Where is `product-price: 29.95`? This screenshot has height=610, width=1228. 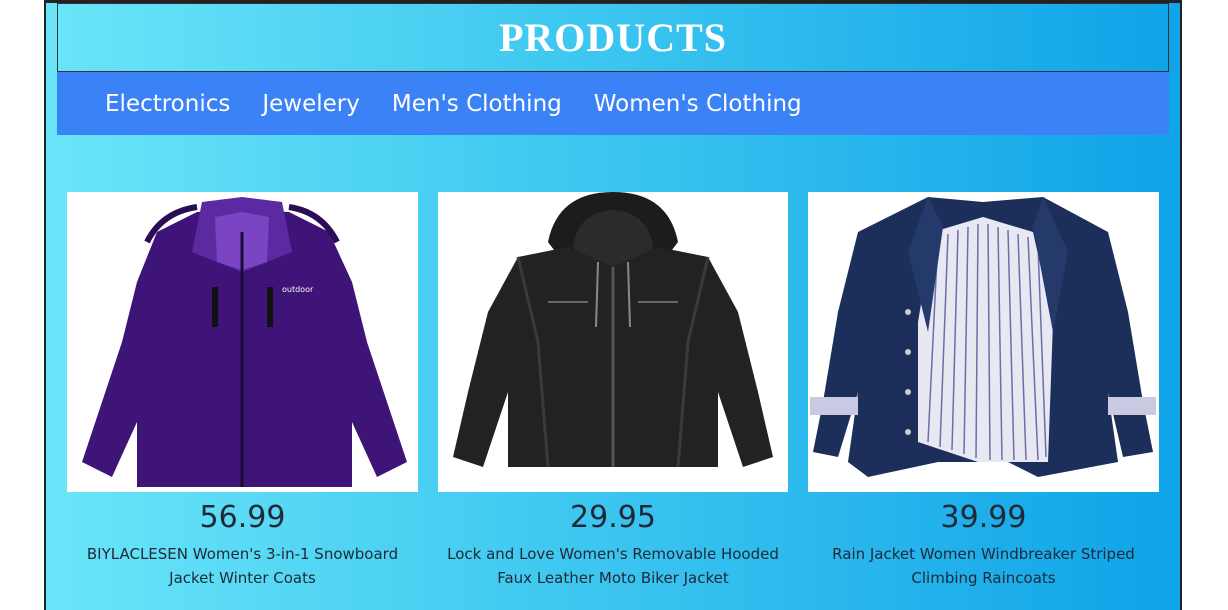
product-price: 29.95 is located at coordinates (613, 517).